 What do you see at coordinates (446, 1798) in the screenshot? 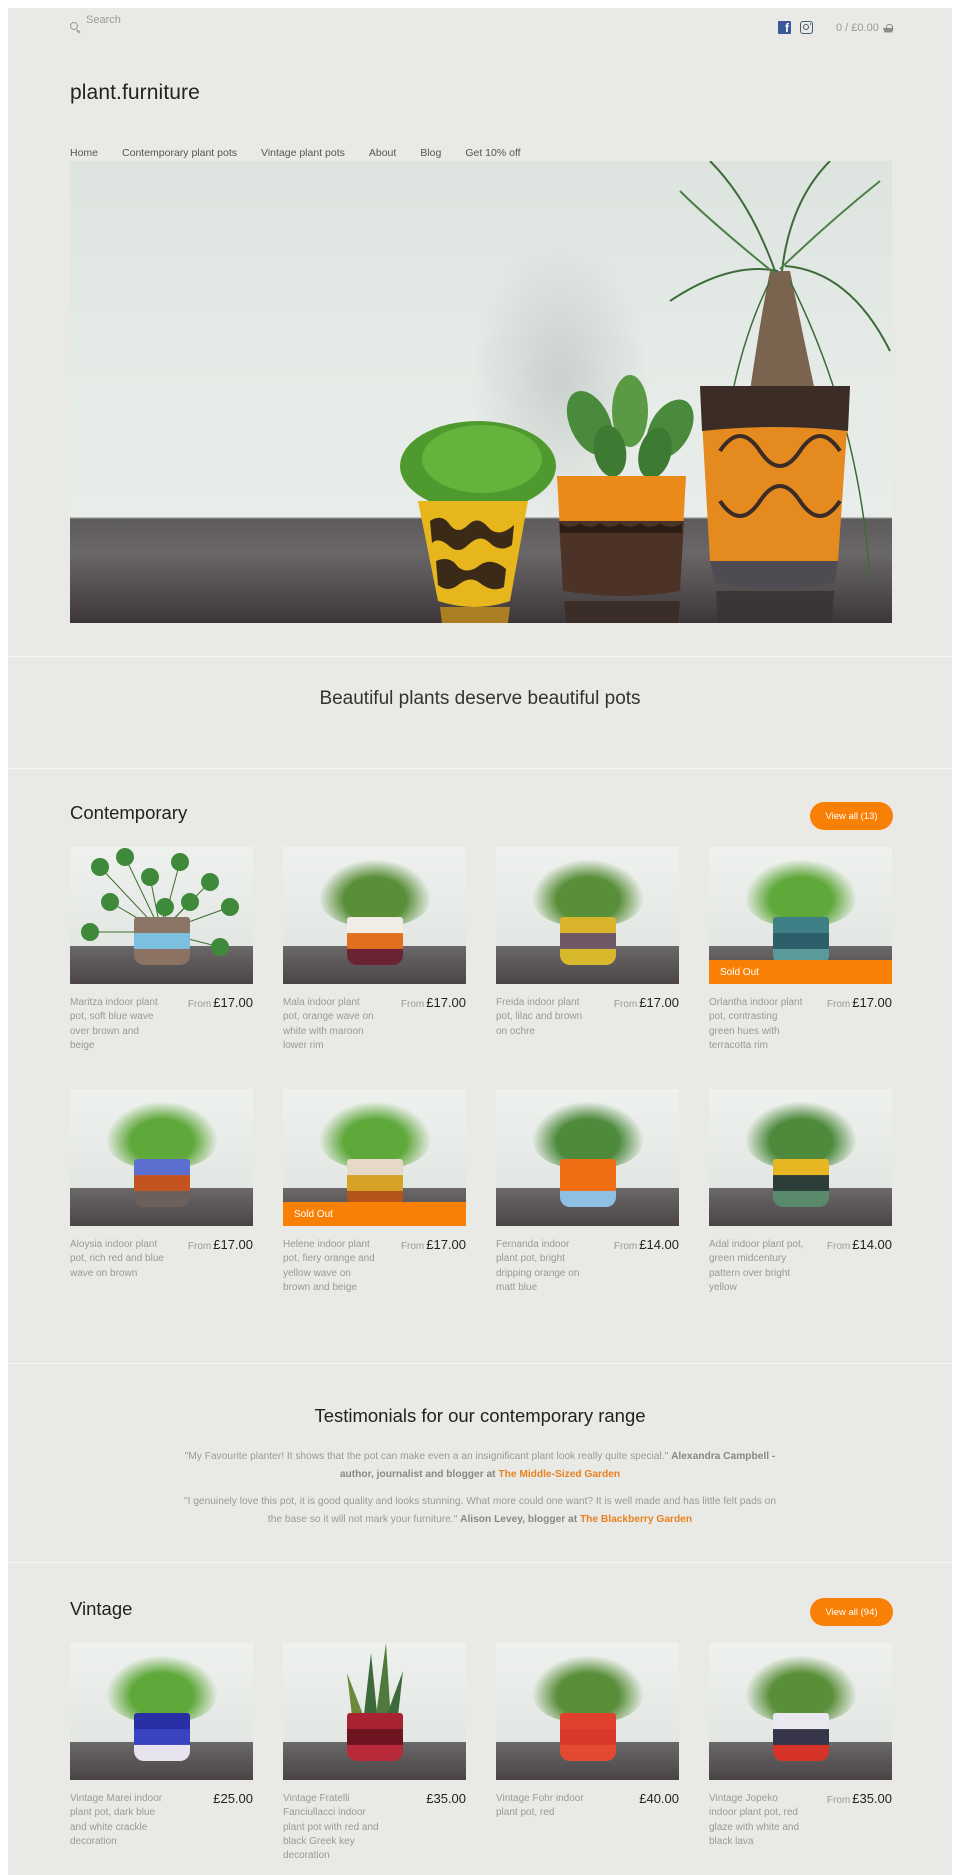
I see `price-value: £35.00` at bounding box center [446, 1798].